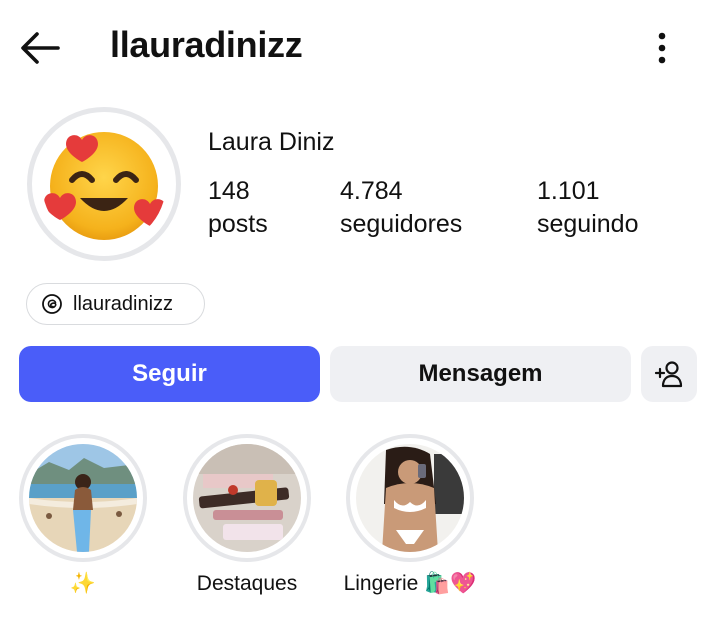  I want to click on arrow-left-icon, so click(40, 48).